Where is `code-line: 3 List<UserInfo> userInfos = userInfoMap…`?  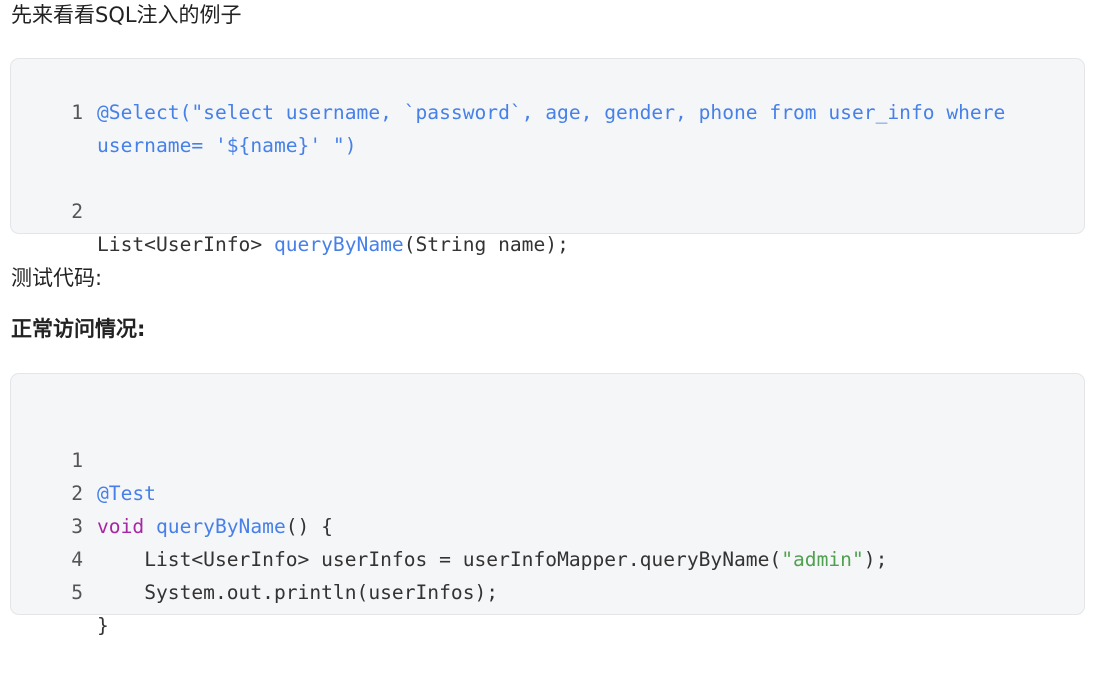
code-line: 3 List<UserInfo> userInfos = userInfoMap… is located at coordinates (547, 524).